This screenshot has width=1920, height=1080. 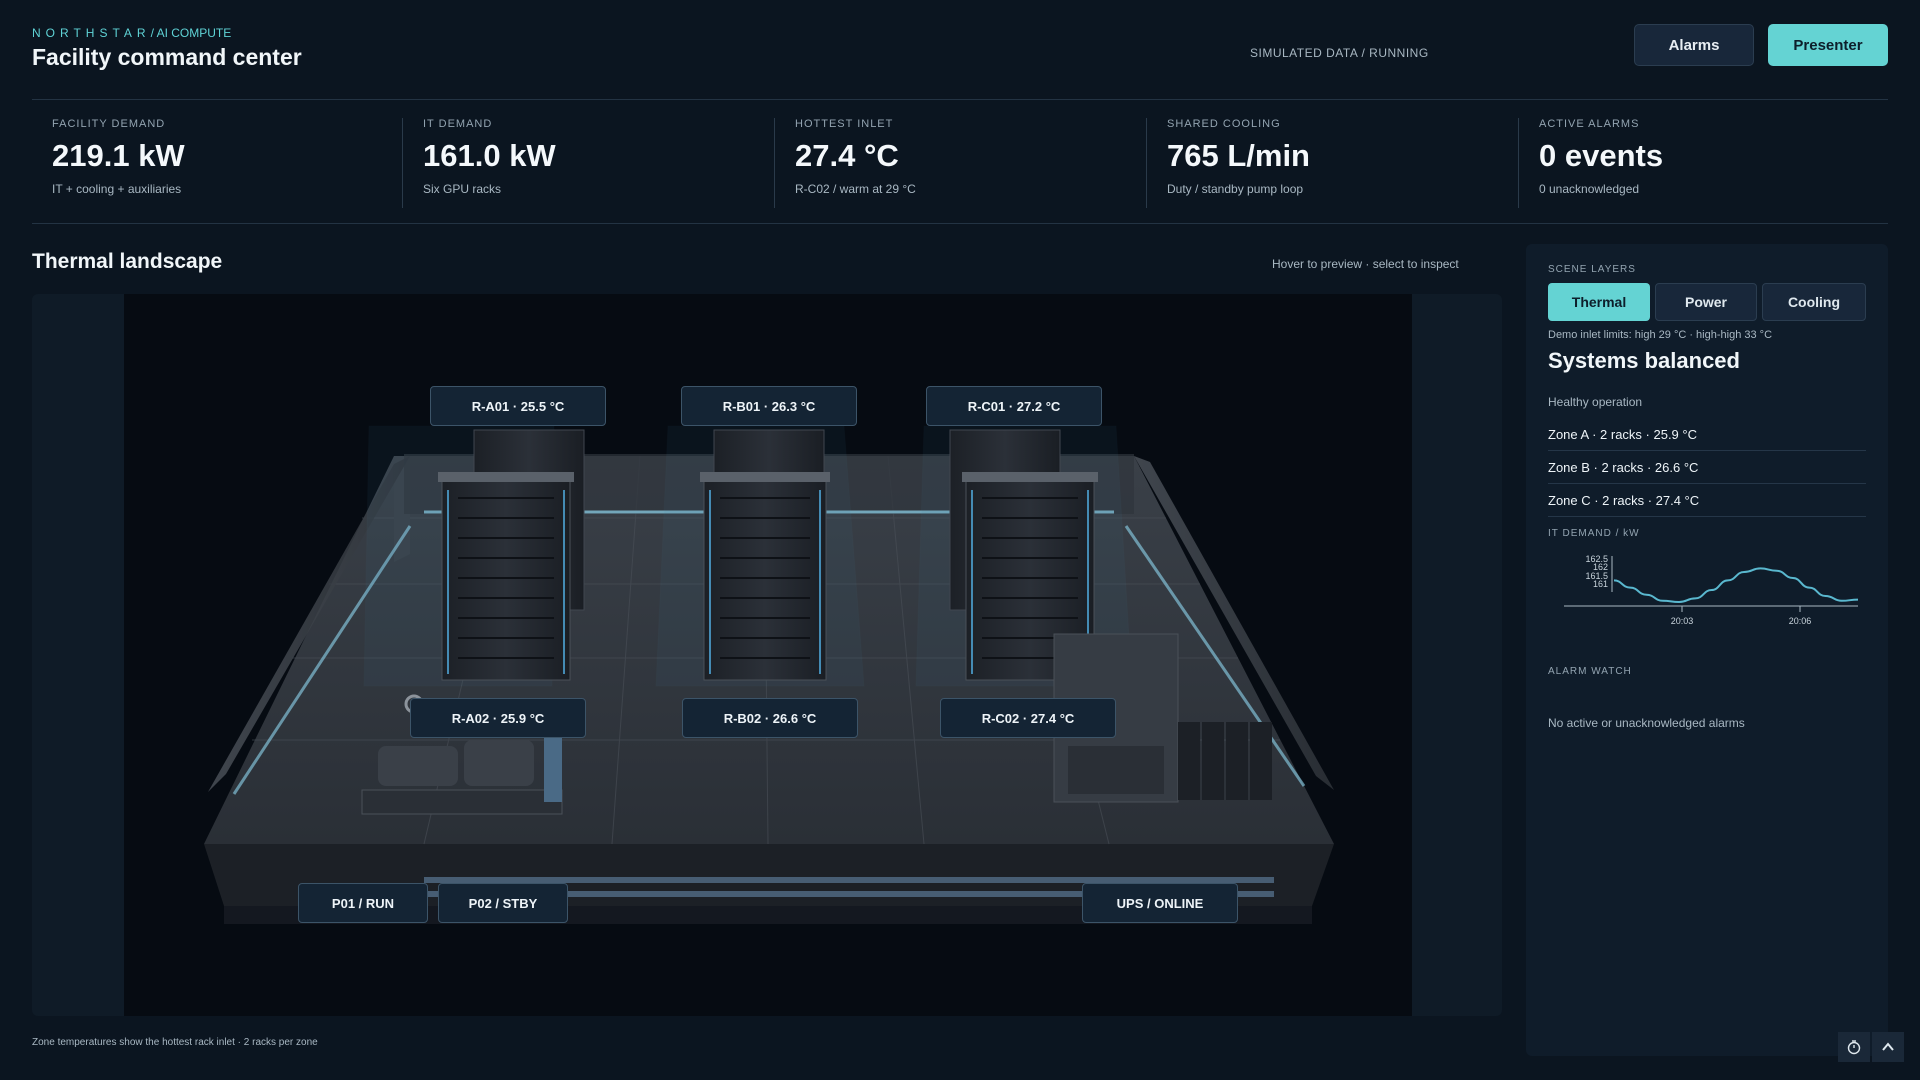 What do you see at coordinates (1800, 621) in the screenshot?
I see `x-tick-label: 20:06` at bounding box center [1800, 621].